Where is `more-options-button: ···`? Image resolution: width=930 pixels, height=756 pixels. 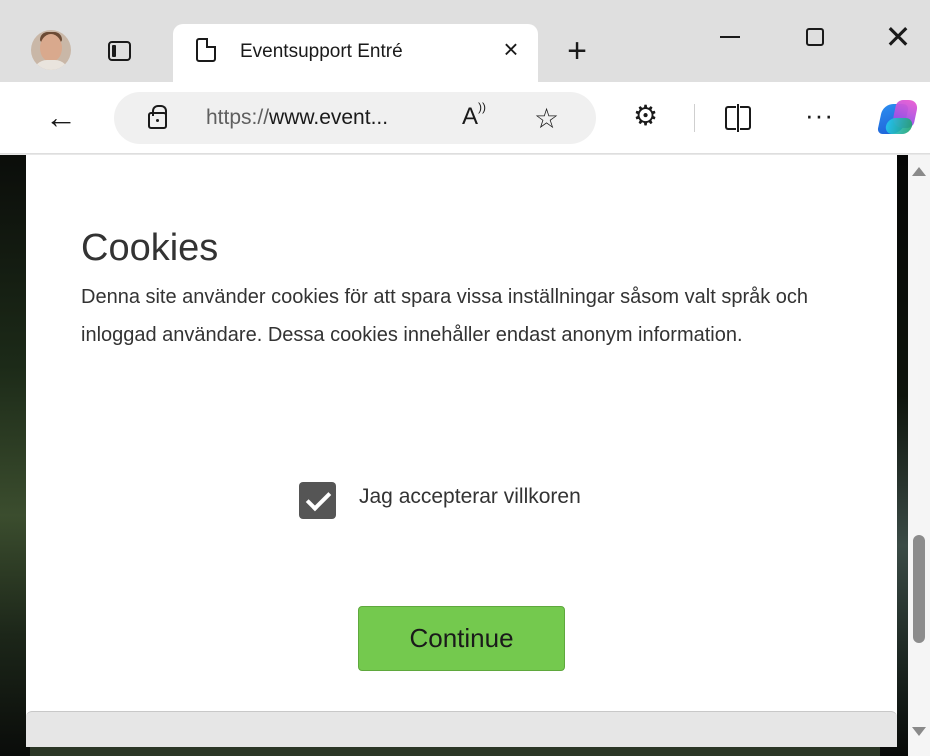 more-options-button: ··· is located at coordinates (819, 115).